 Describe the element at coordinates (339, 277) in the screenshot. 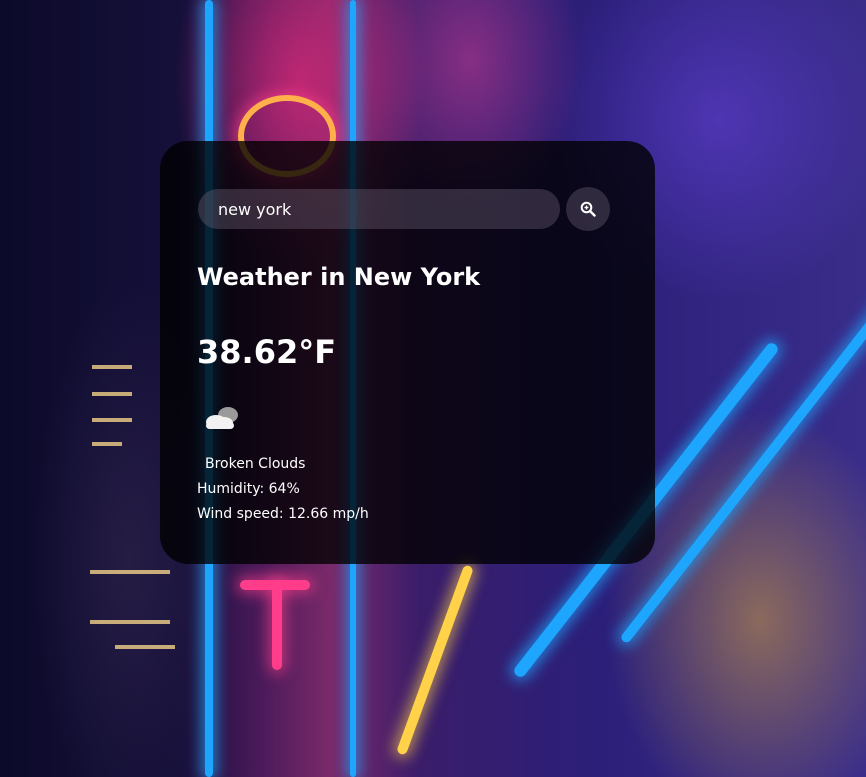

I see `city-title: Weather in New York` at that location.